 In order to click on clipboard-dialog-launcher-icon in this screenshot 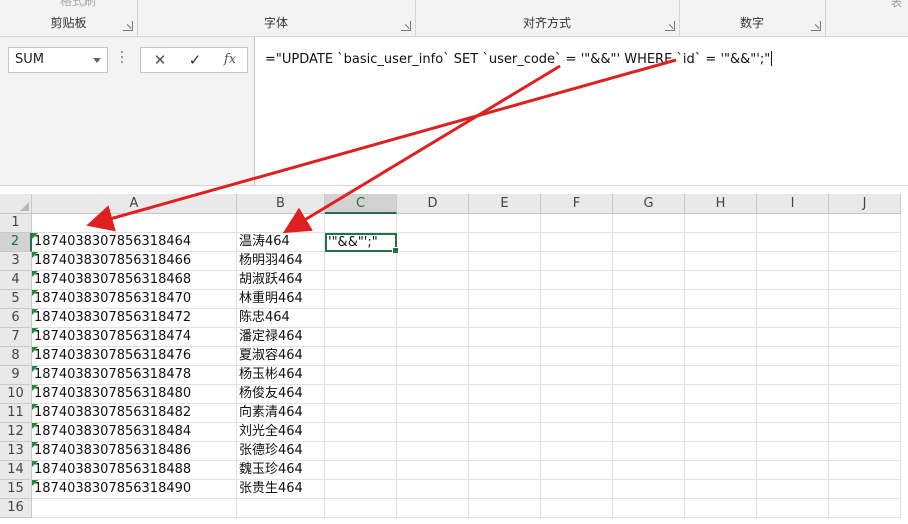, I will do `click(128, 26)`.